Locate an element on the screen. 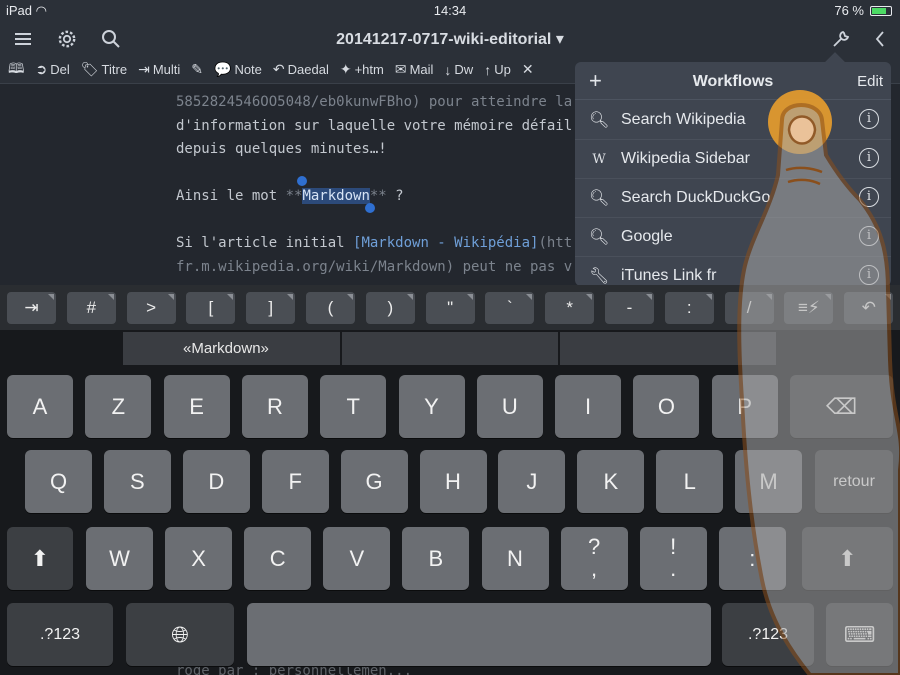 This screenshot has width=900, height=675. backspace-key: ⌫ is located at coordinates (841, 406).